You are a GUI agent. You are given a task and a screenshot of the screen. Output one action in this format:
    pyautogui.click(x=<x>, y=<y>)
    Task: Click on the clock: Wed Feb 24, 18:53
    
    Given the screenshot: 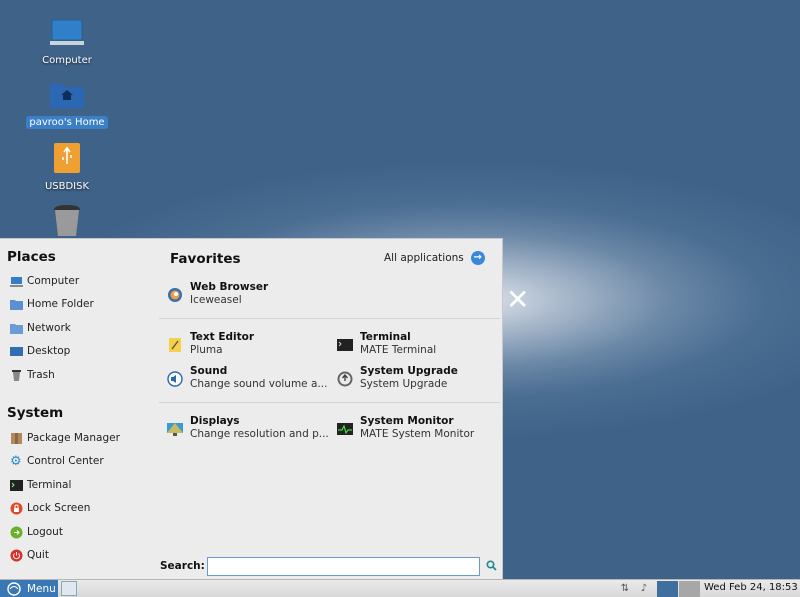 What is the action you would take?
    pyautogui.click(x=751, y=587)
    